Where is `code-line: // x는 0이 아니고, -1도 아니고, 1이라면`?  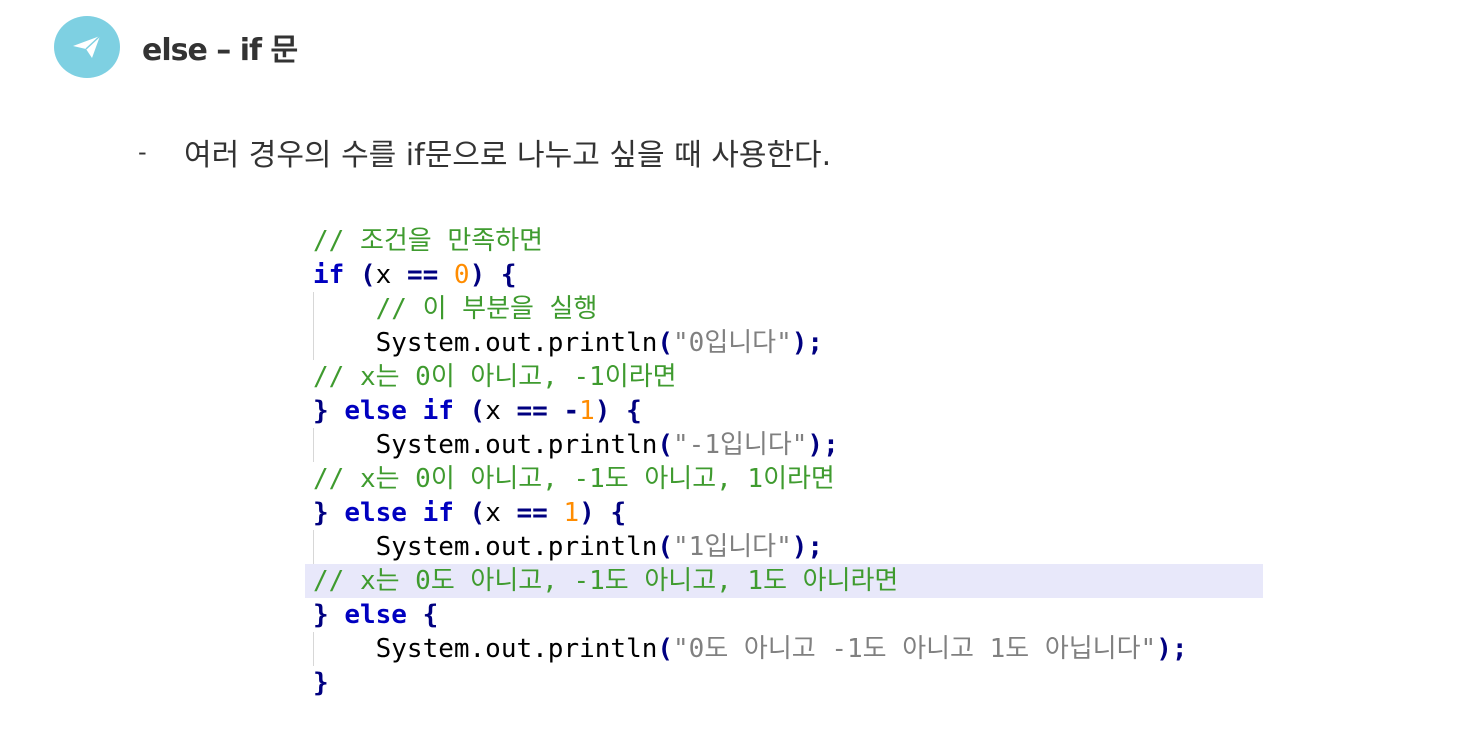
code-line: // x는 0이 아니고, -1도 아니고, 1이라면 is located at coordinates (784, 479).